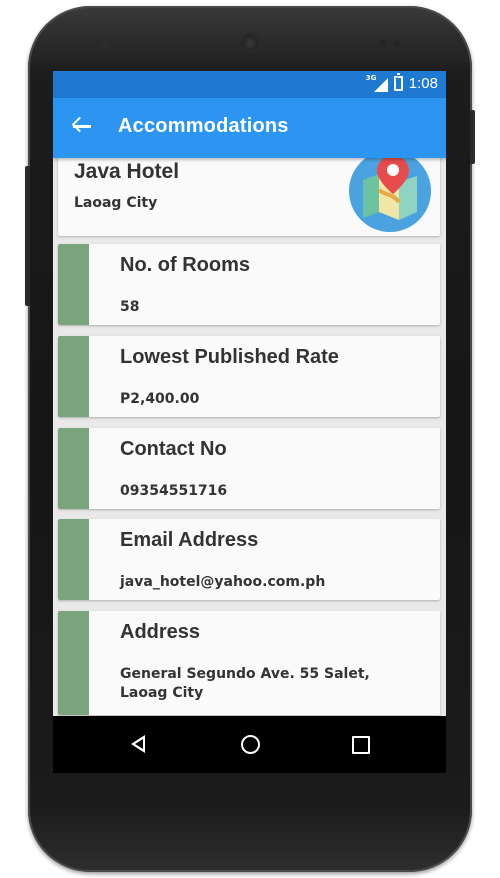  Describe the element at coordinates (250, 43) in the screenshot. I see `earpiece-speaker` at that location.